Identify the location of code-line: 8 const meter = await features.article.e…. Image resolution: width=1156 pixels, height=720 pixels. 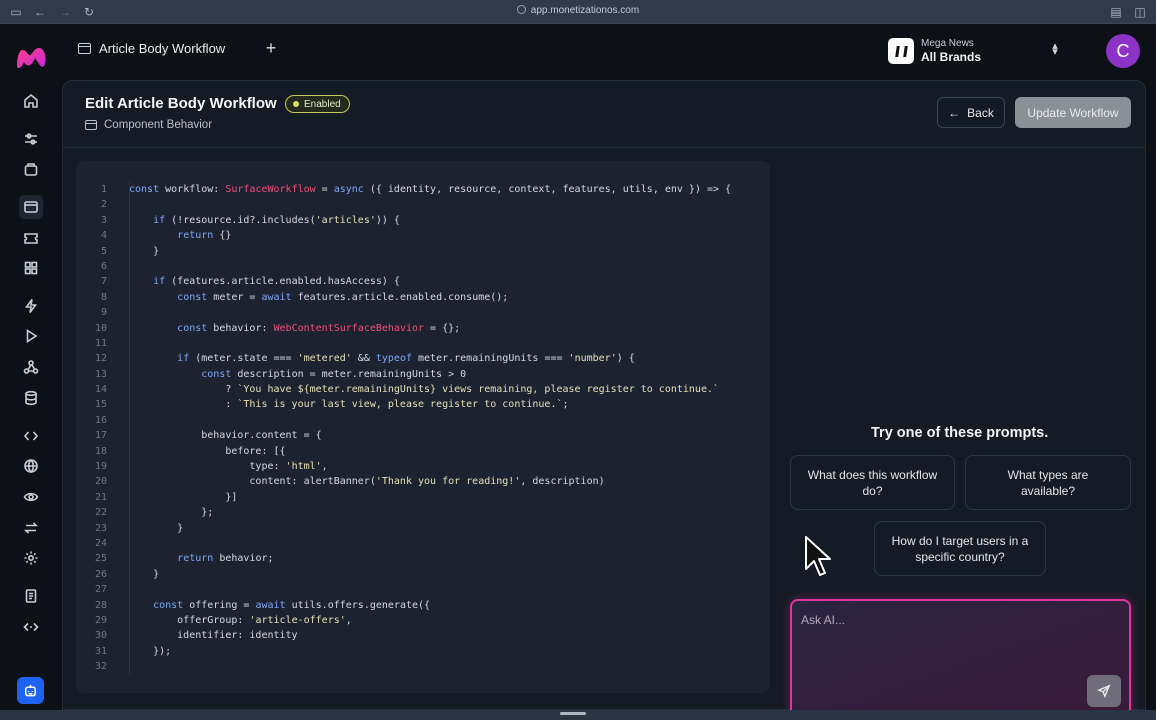
(423, 297).